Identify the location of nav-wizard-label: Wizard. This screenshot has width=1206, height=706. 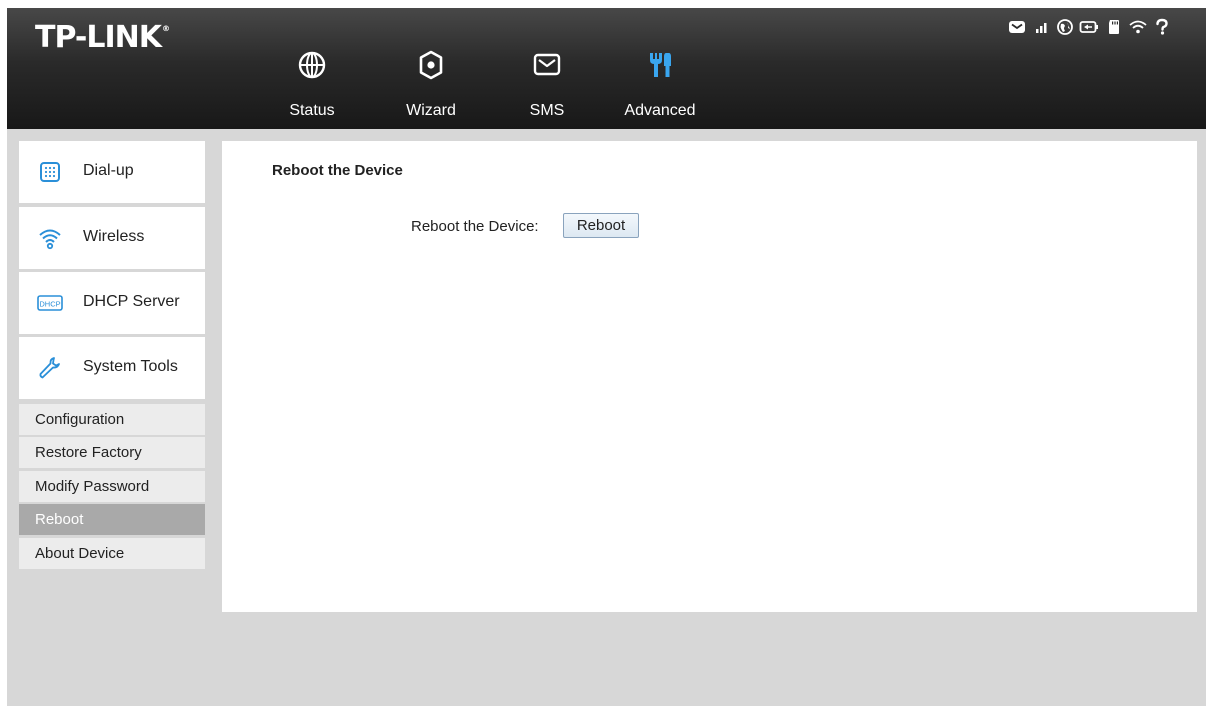
(431, 110).